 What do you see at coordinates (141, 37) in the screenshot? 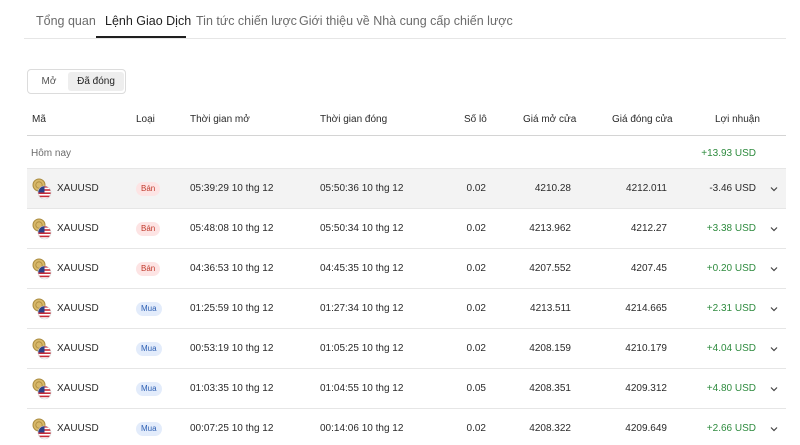
I see `active-tab-indicator` at bounding box center [141, 37].